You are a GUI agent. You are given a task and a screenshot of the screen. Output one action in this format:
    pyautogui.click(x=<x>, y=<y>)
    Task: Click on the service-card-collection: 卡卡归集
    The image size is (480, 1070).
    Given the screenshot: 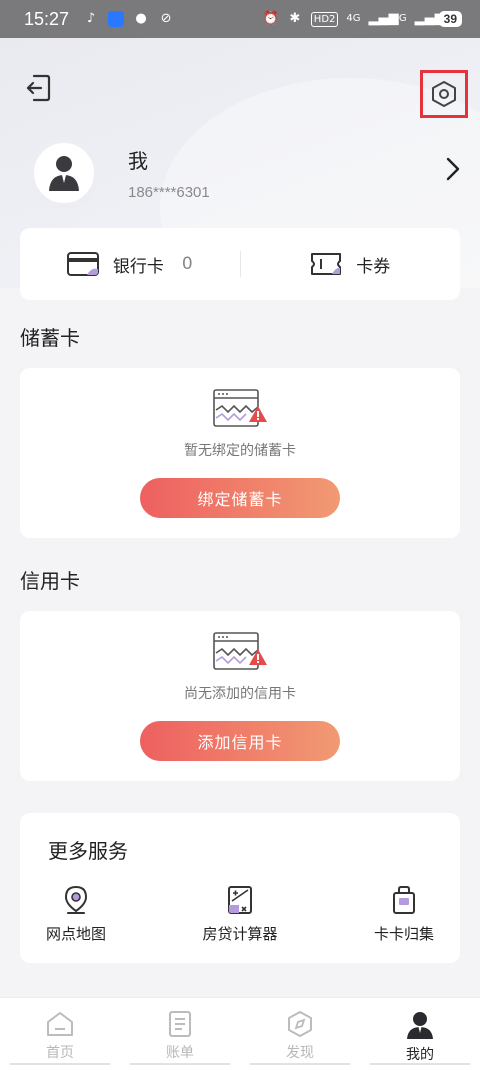 What is the action you would take?
    pyautogui.click(x=404, y=914)
    